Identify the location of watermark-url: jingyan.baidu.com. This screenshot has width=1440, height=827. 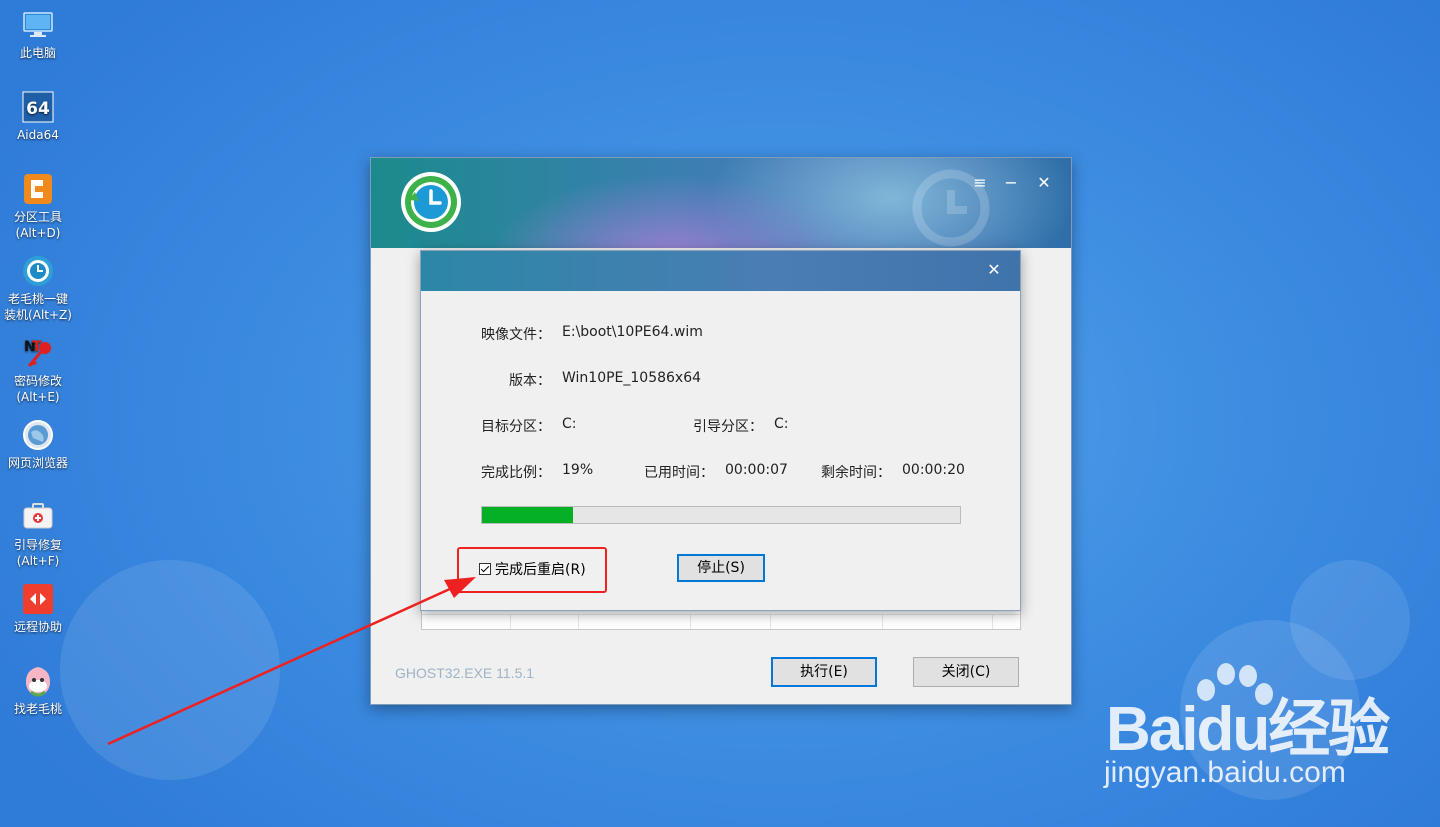
(1225, 772).